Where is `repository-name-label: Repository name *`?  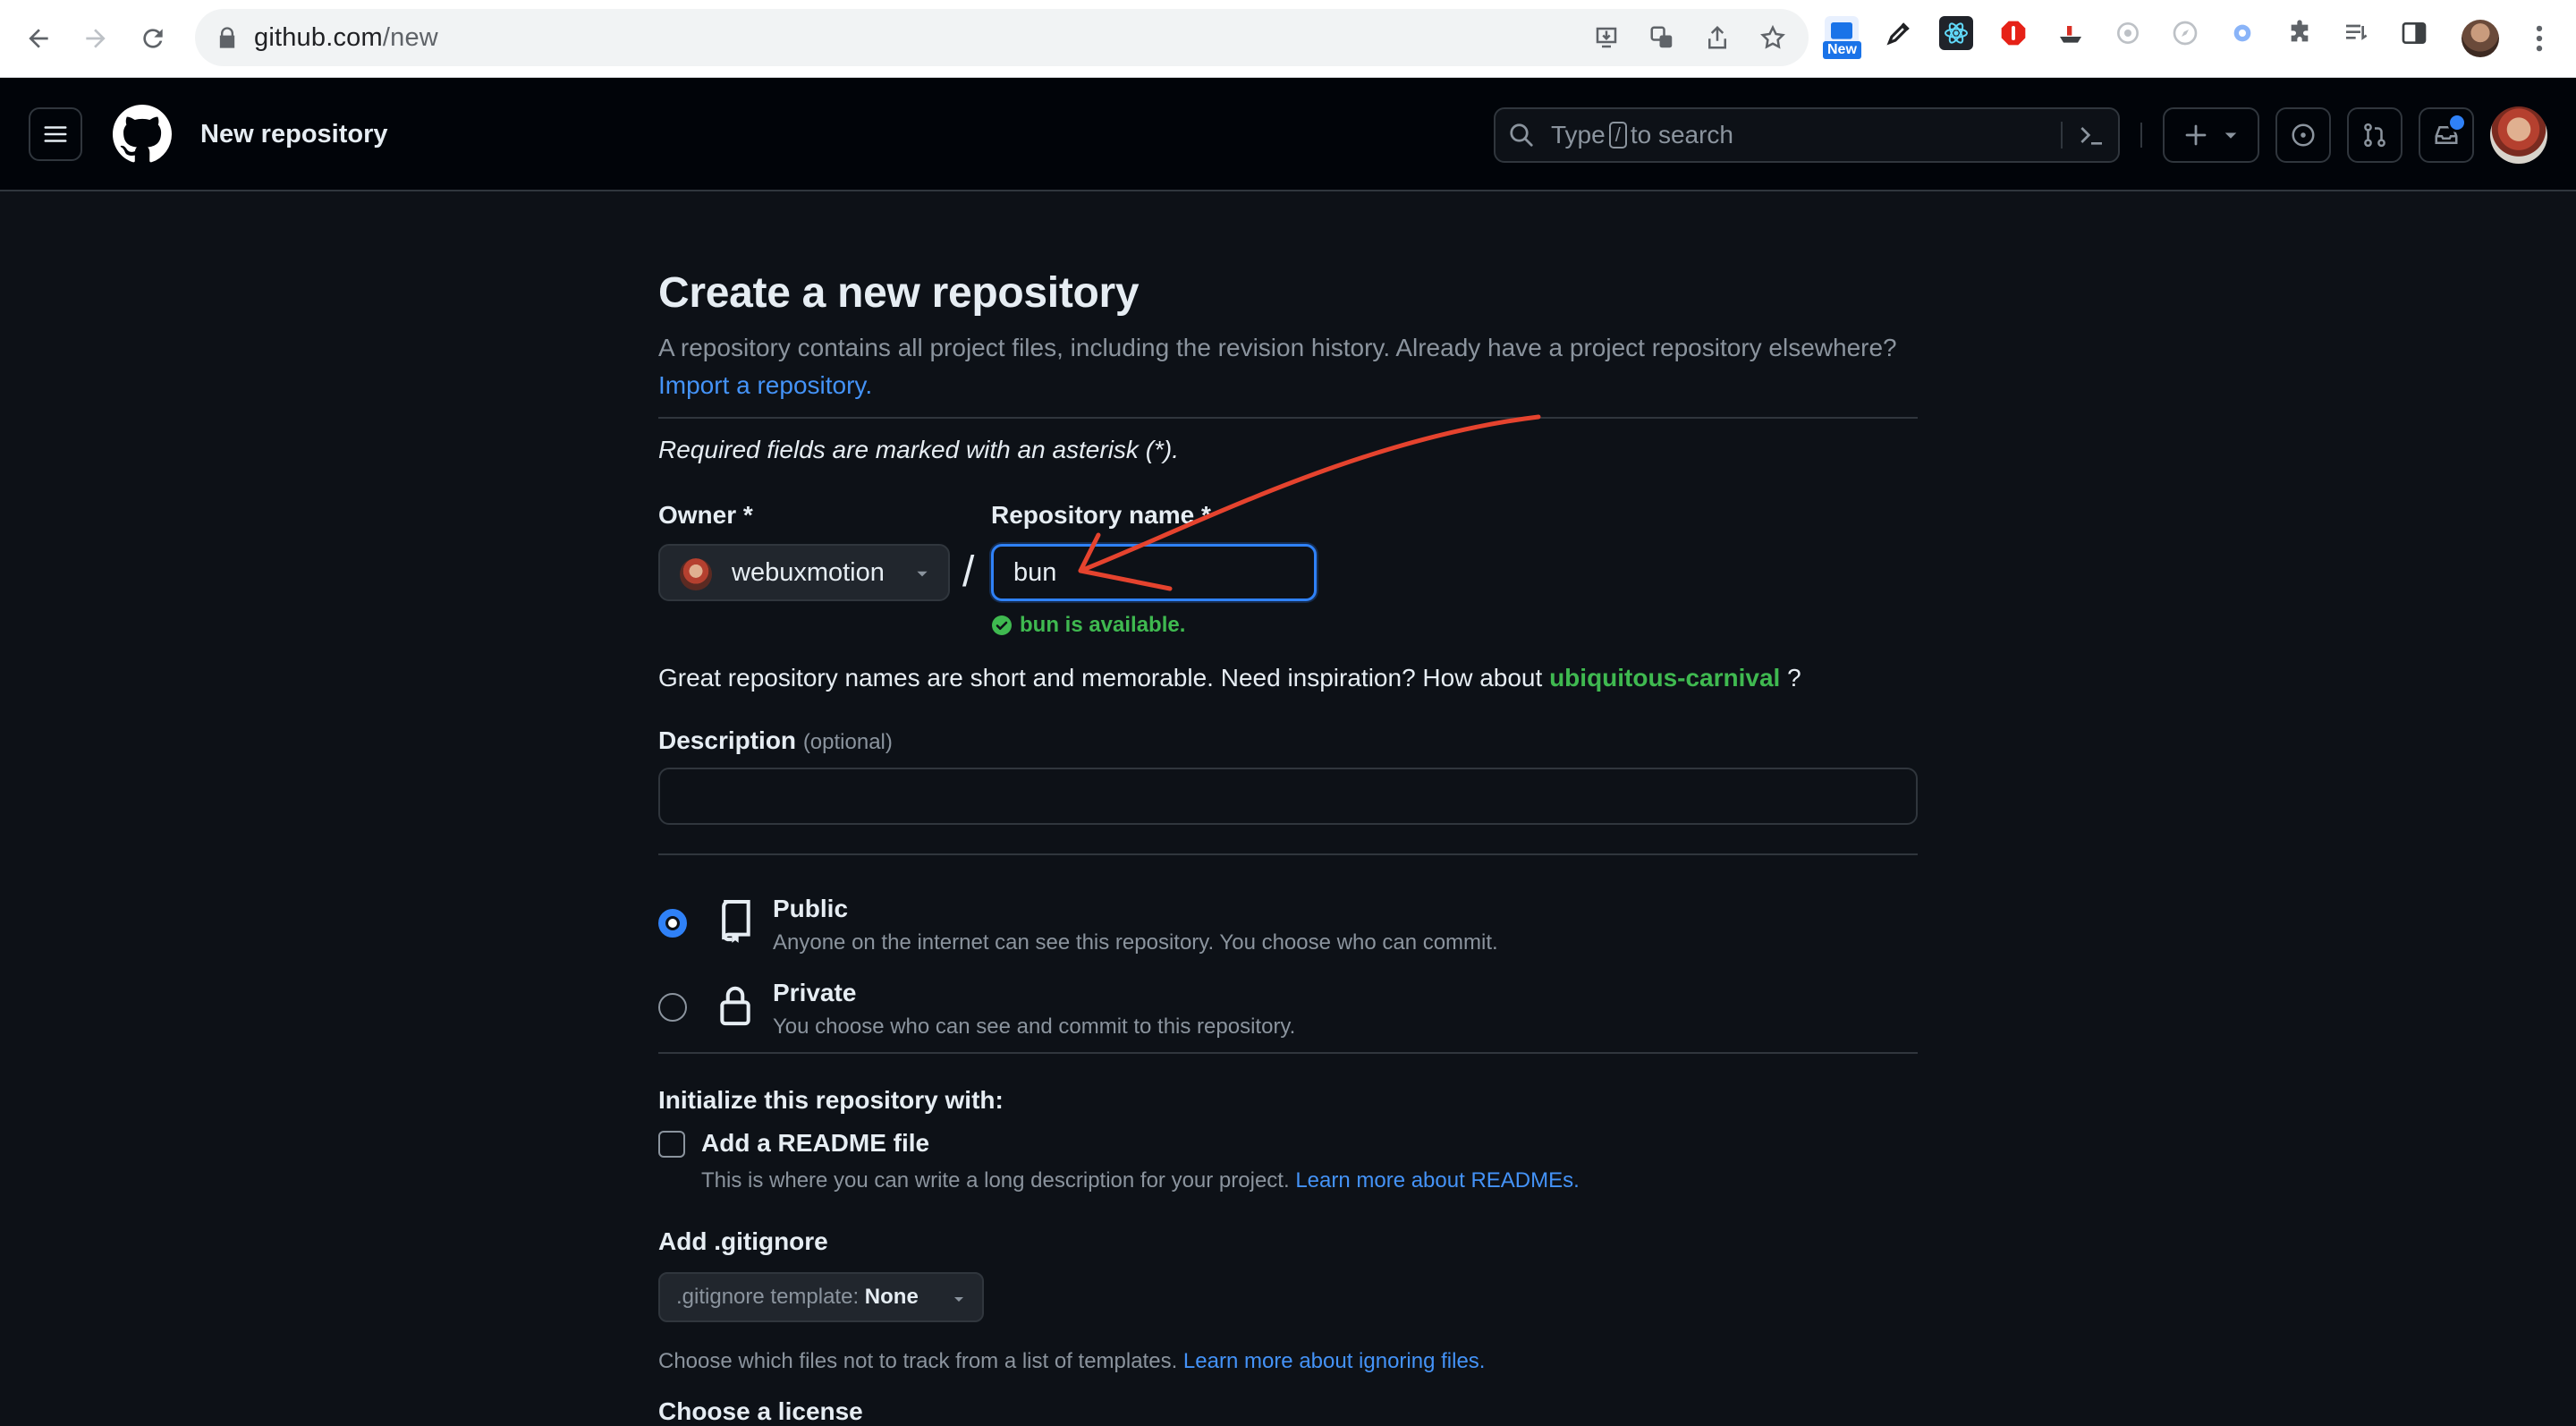 repository-name-label: Repository name * is located at coordinates (1101, 515).